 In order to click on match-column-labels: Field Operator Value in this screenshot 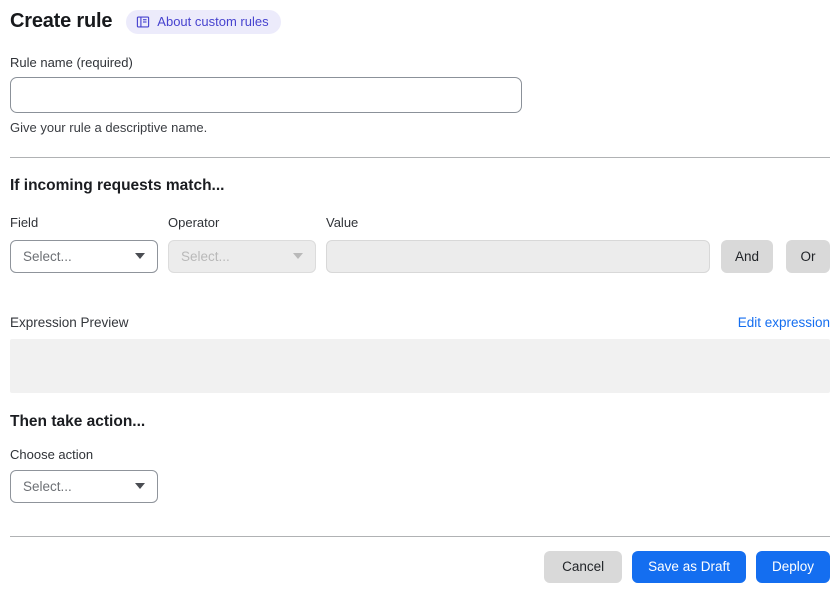, I will do `click(420, 222)`.